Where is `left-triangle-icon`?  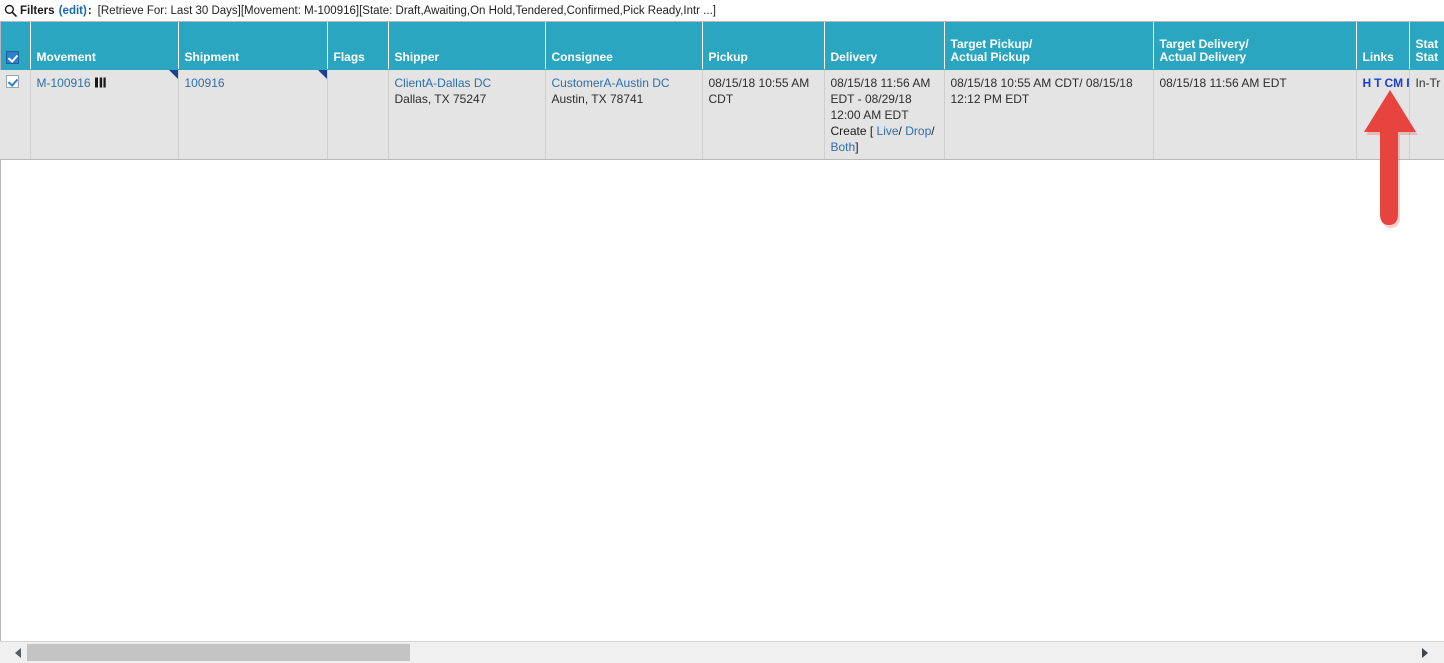 left-triangle-icon is located at coordinates (17, 652).